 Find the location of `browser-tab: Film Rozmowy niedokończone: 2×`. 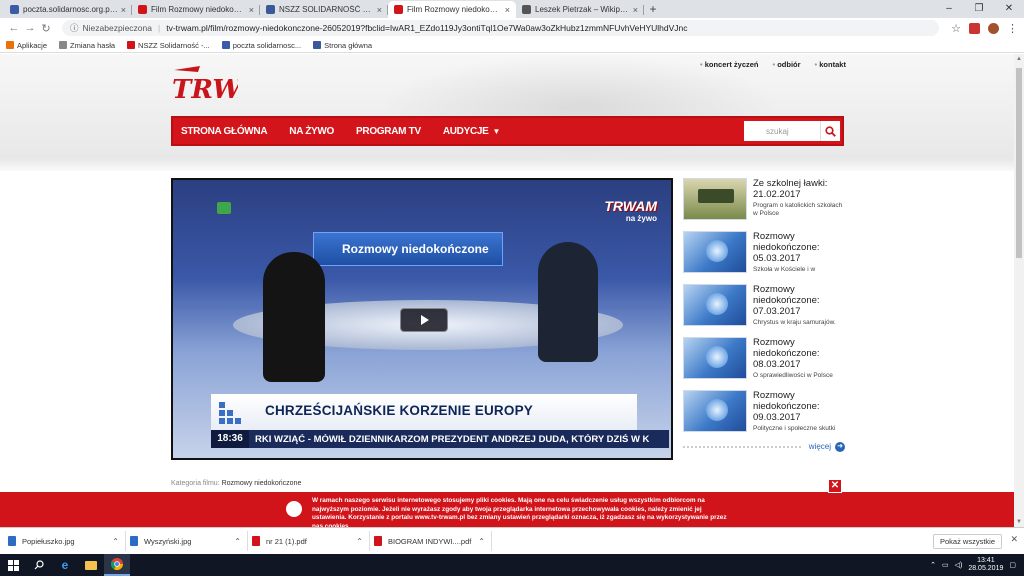

browser-tab: Film Rozmowy niedokończone: 2× is located at coordinates (452, 9).